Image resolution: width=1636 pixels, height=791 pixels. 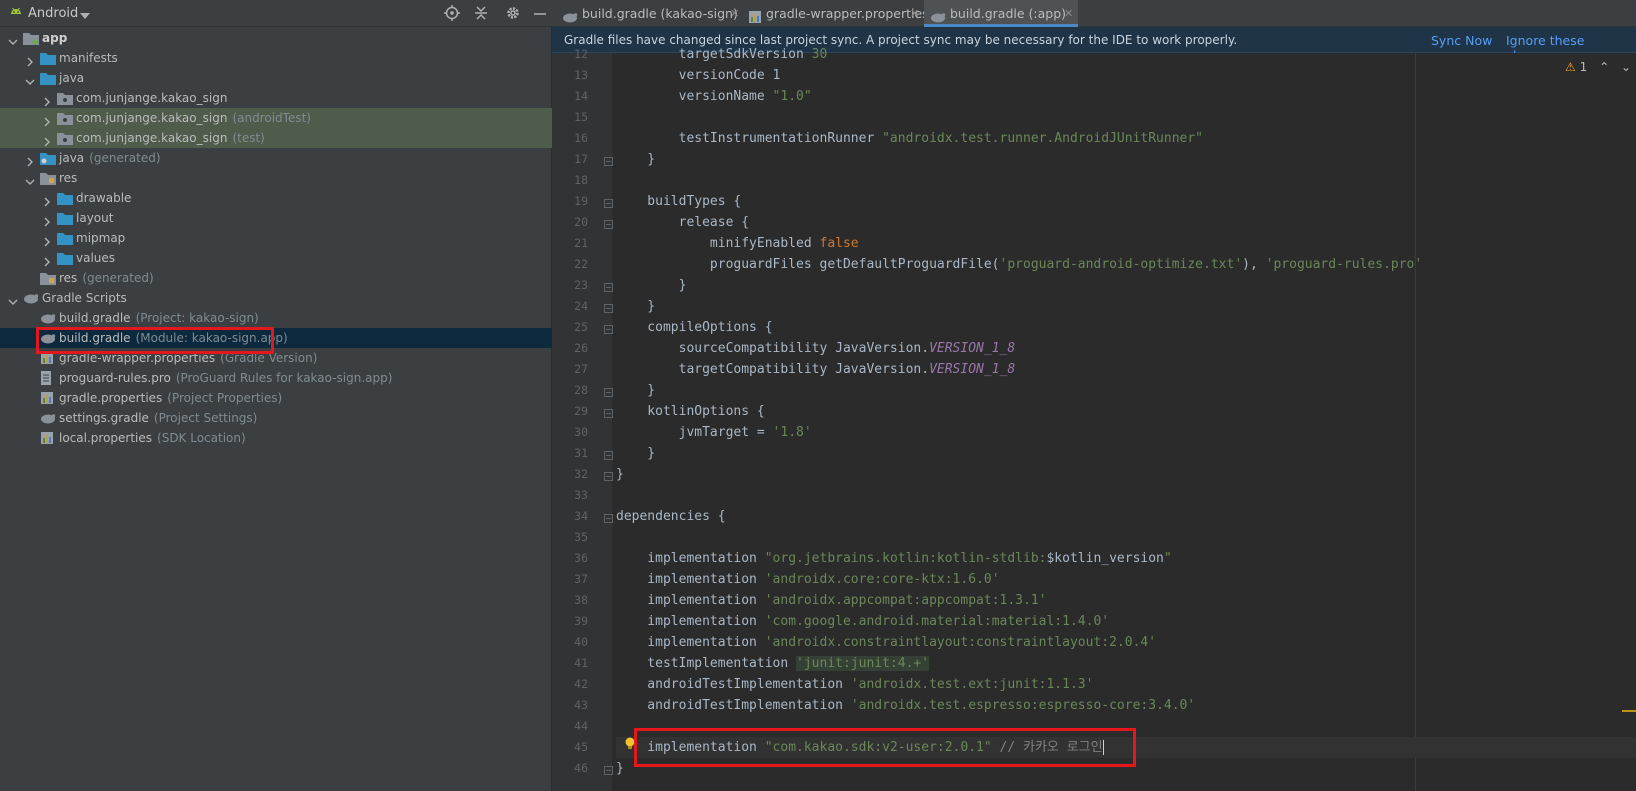 I want to click on collapse-all-icon, so click(x=481, y=13).